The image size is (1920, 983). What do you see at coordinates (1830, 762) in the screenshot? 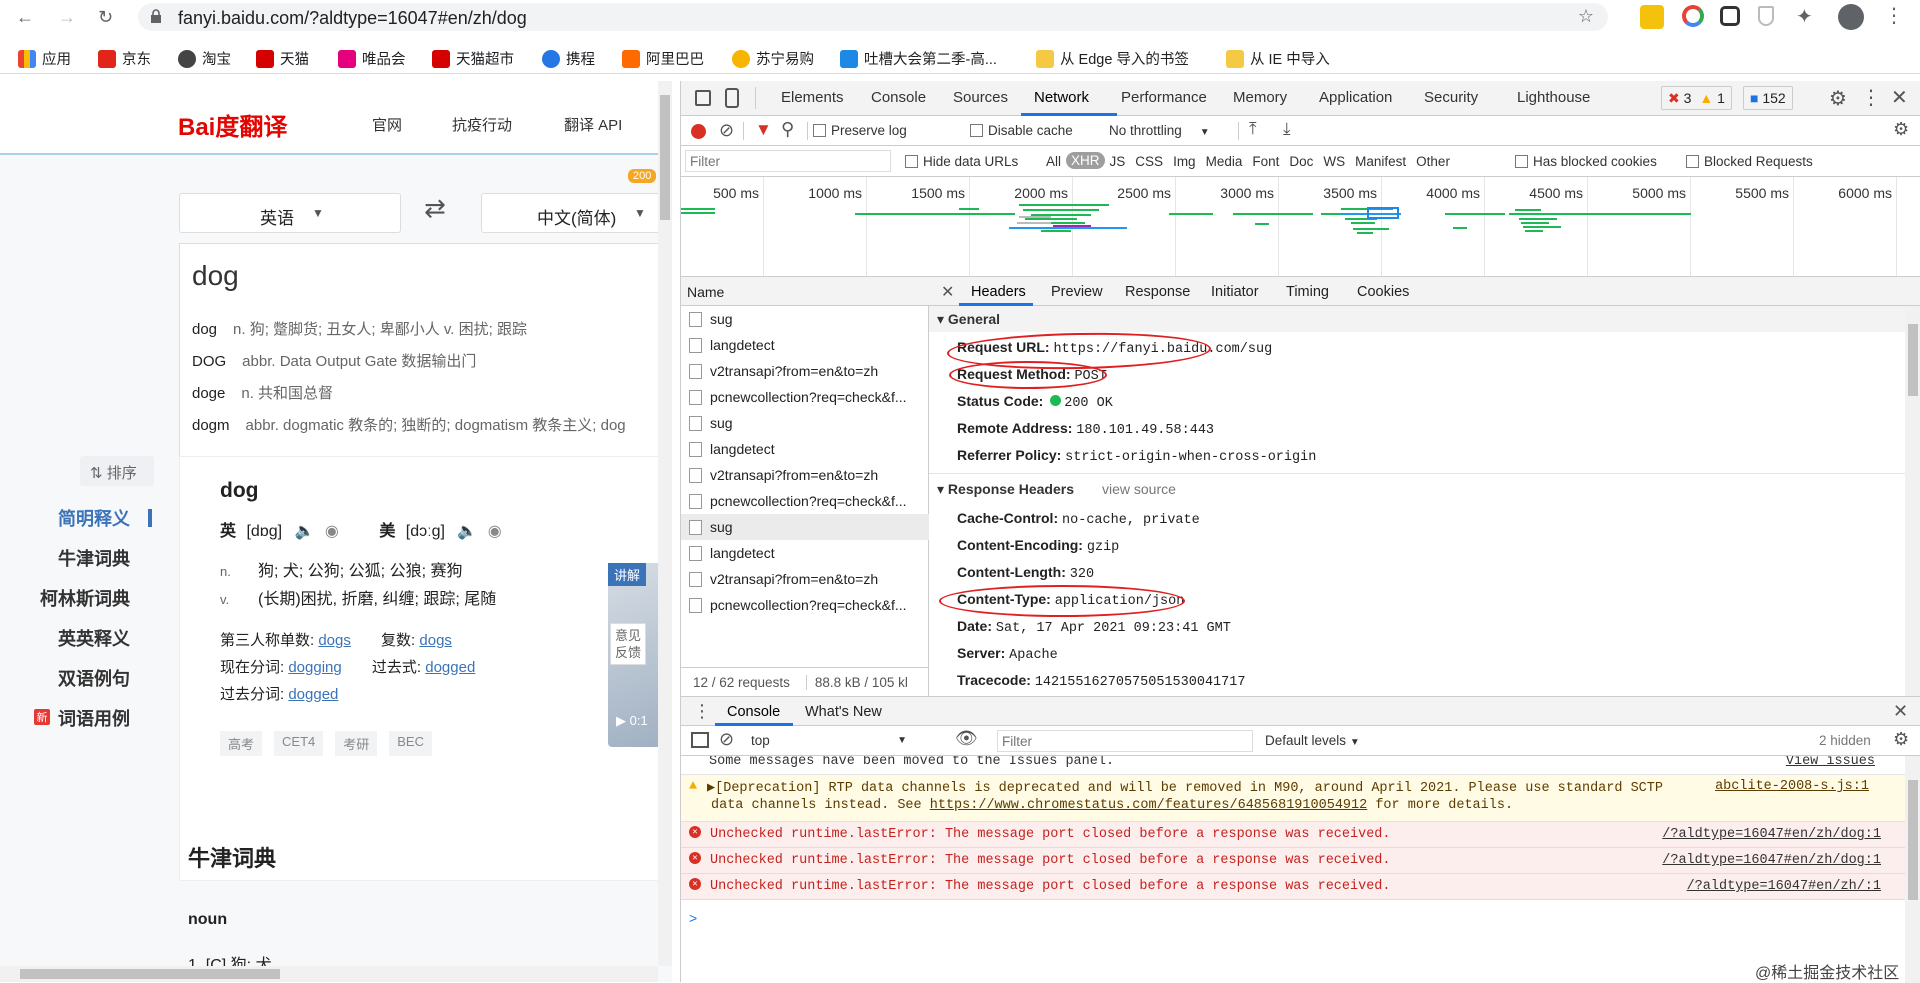
I see `view-issues-link: View issues` at bounding box center [1830, 762].